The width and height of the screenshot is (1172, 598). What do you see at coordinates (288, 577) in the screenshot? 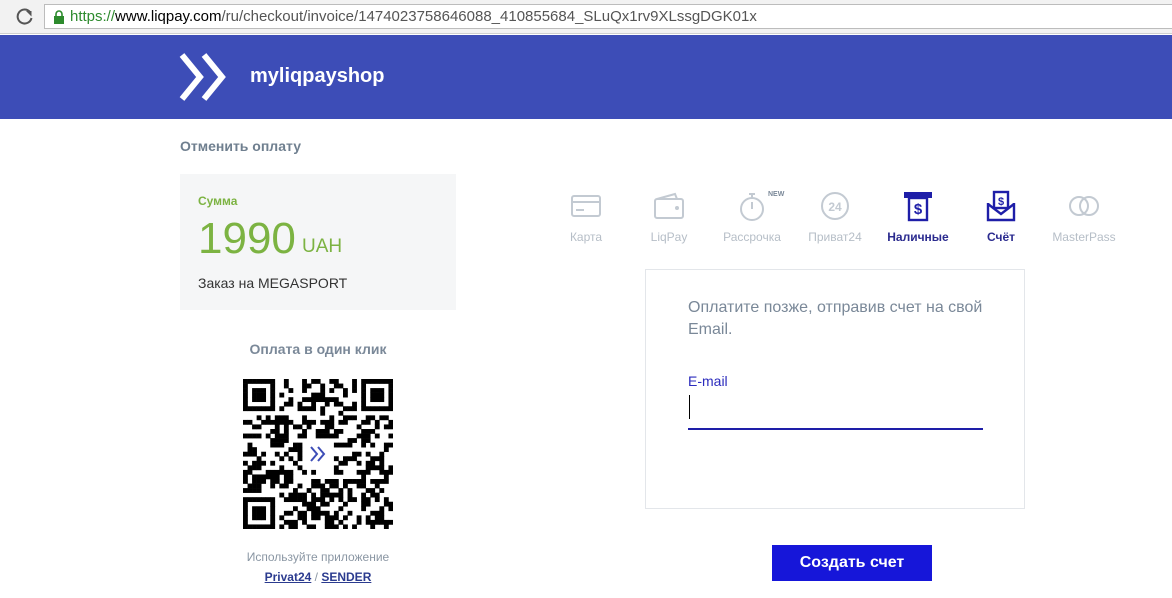
I see `privat24-link: Privat24` at bounding box center [288, 577].